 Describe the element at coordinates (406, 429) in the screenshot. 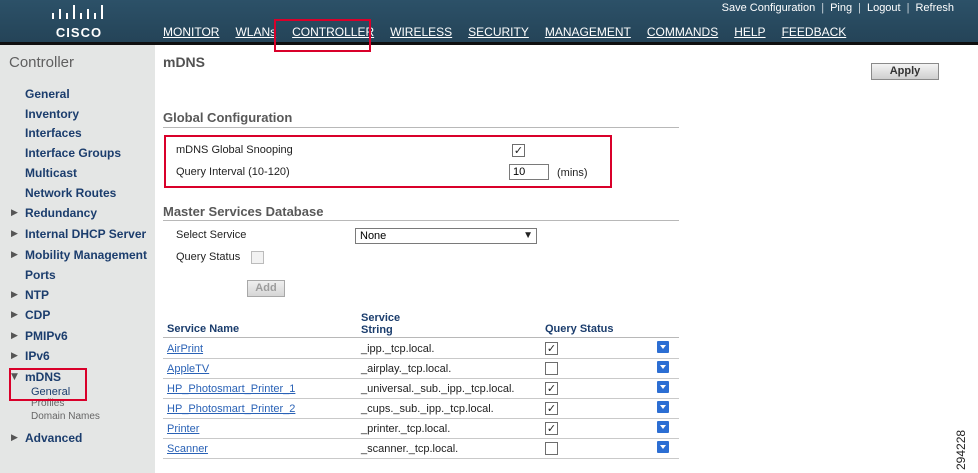

I see `service-string: _printer._tcp.local.` at that location.